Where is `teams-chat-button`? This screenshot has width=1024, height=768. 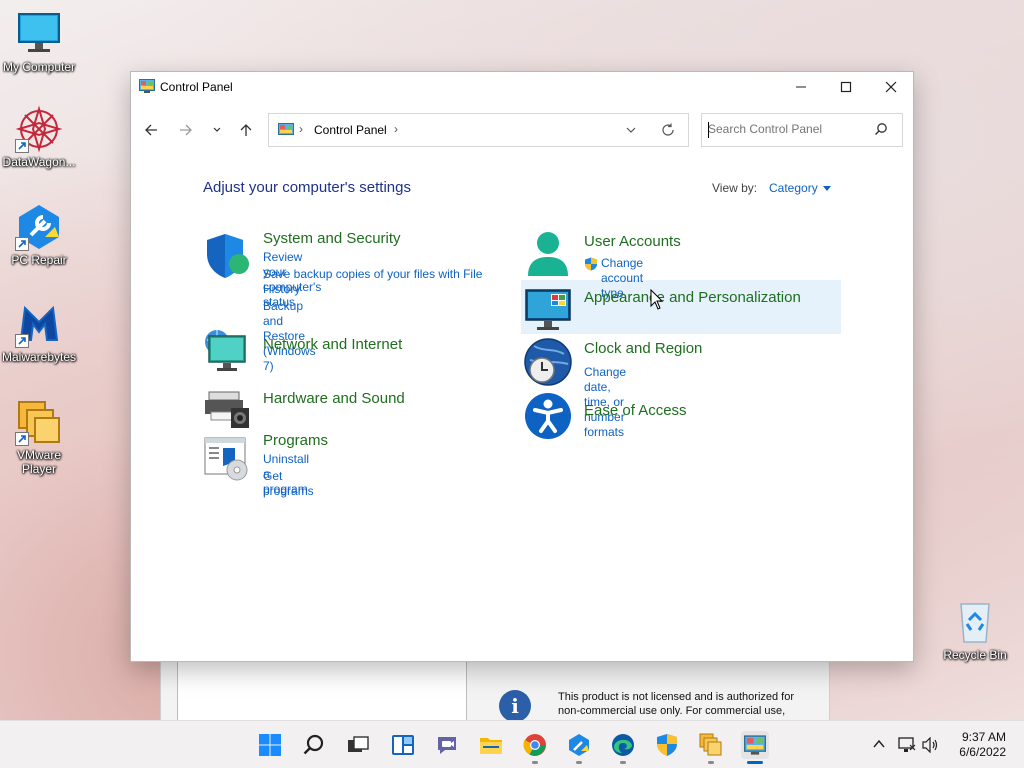
teams-chat-button is located at coordinates (447, 745).